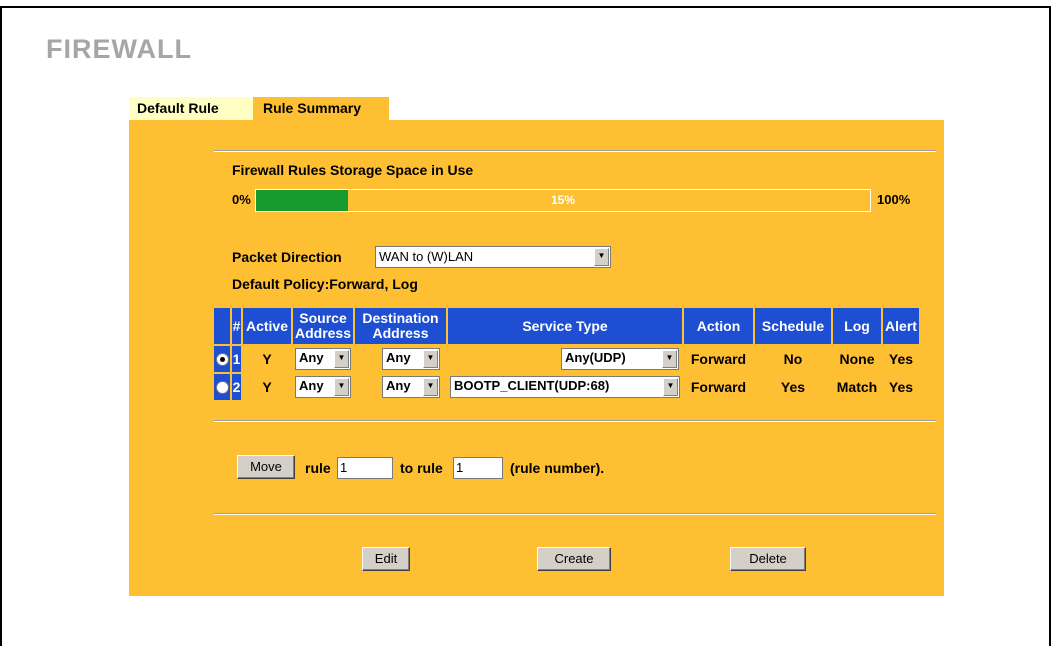  I want to click on rule-2-destination-select: Any ▼, so click(411, 387).